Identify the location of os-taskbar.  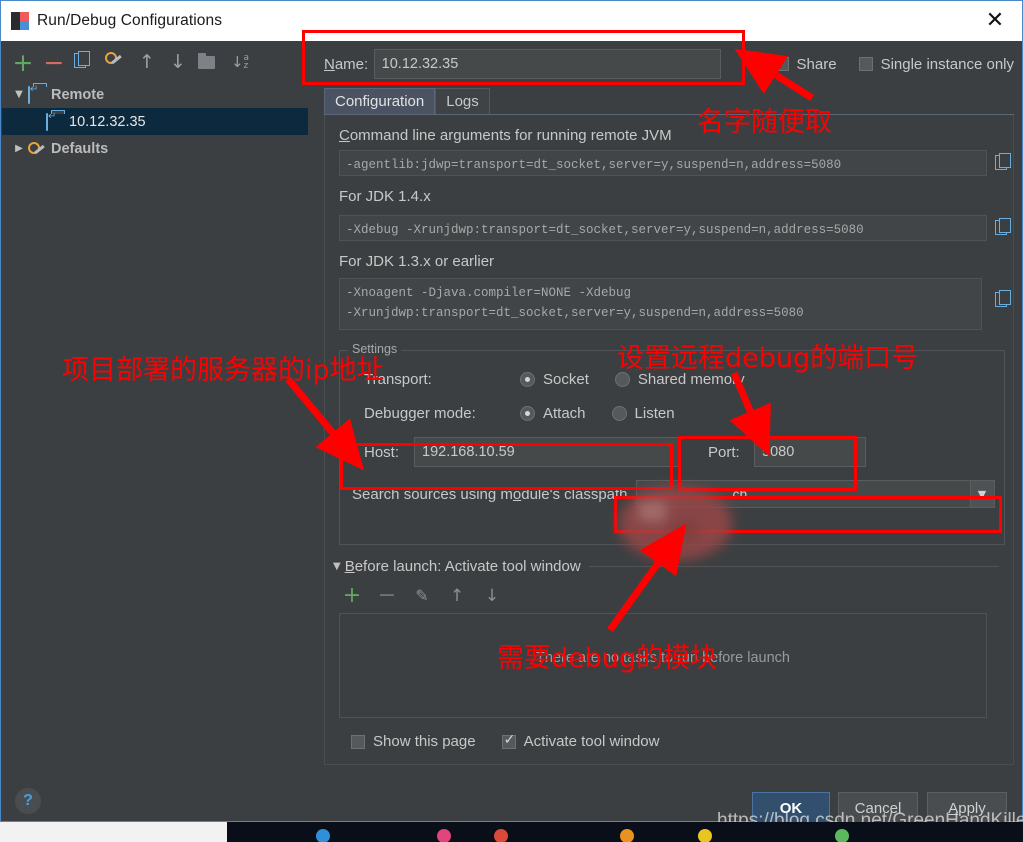
(511, 832).